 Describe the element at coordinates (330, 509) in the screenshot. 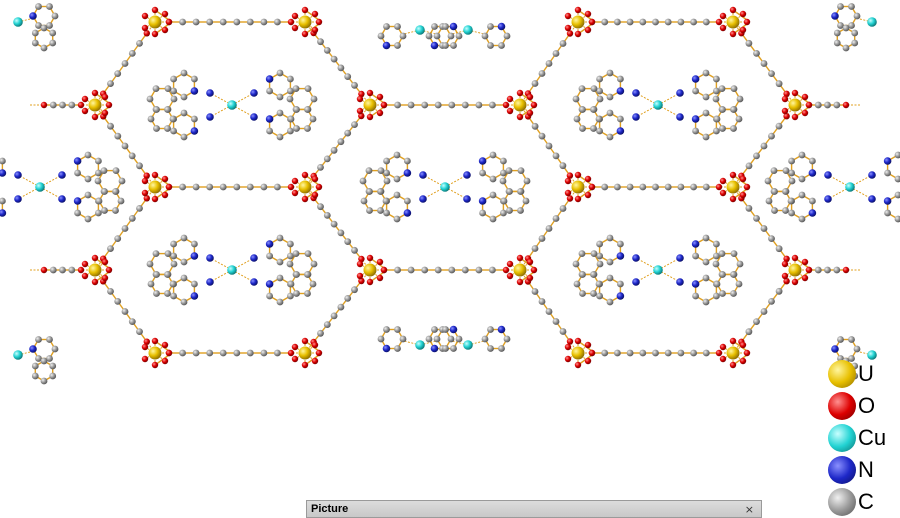

I see `picture-window-title: Picture` at that location.